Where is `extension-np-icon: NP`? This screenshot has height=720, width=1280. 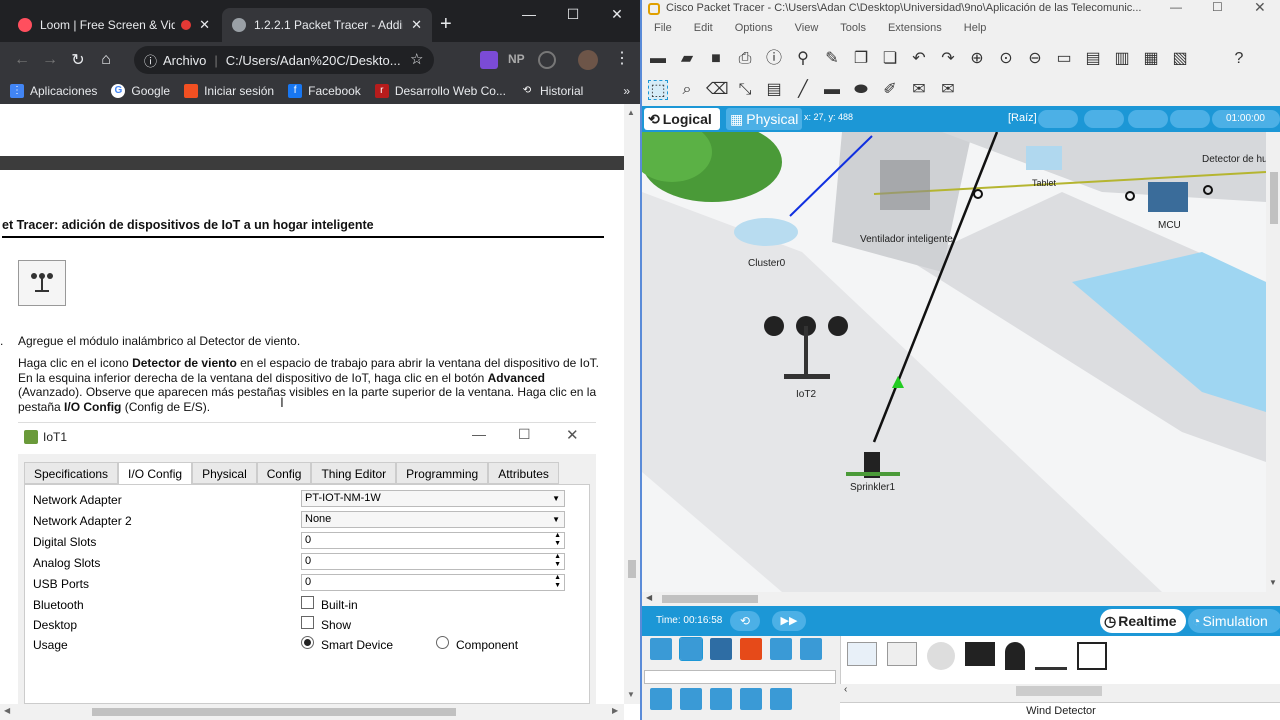 extension-np-icon: NP is located at coordinates (516, 59).